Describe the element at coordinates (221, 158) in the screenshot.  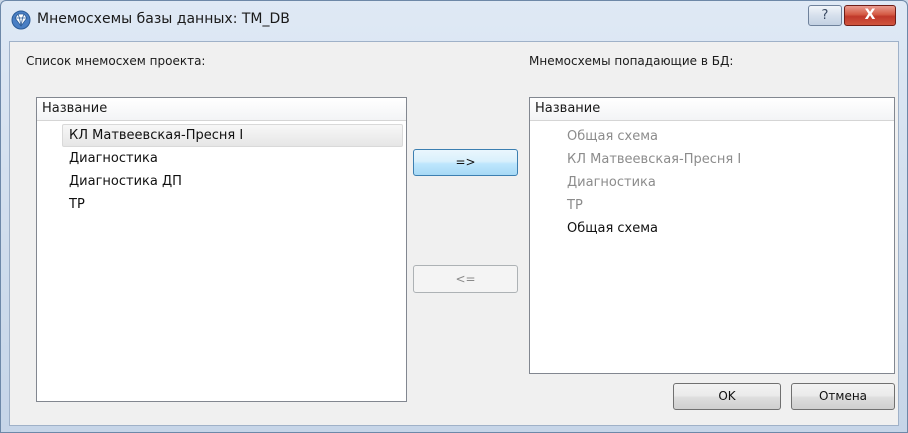
I see `project-list-item: Диагностика` at that location.